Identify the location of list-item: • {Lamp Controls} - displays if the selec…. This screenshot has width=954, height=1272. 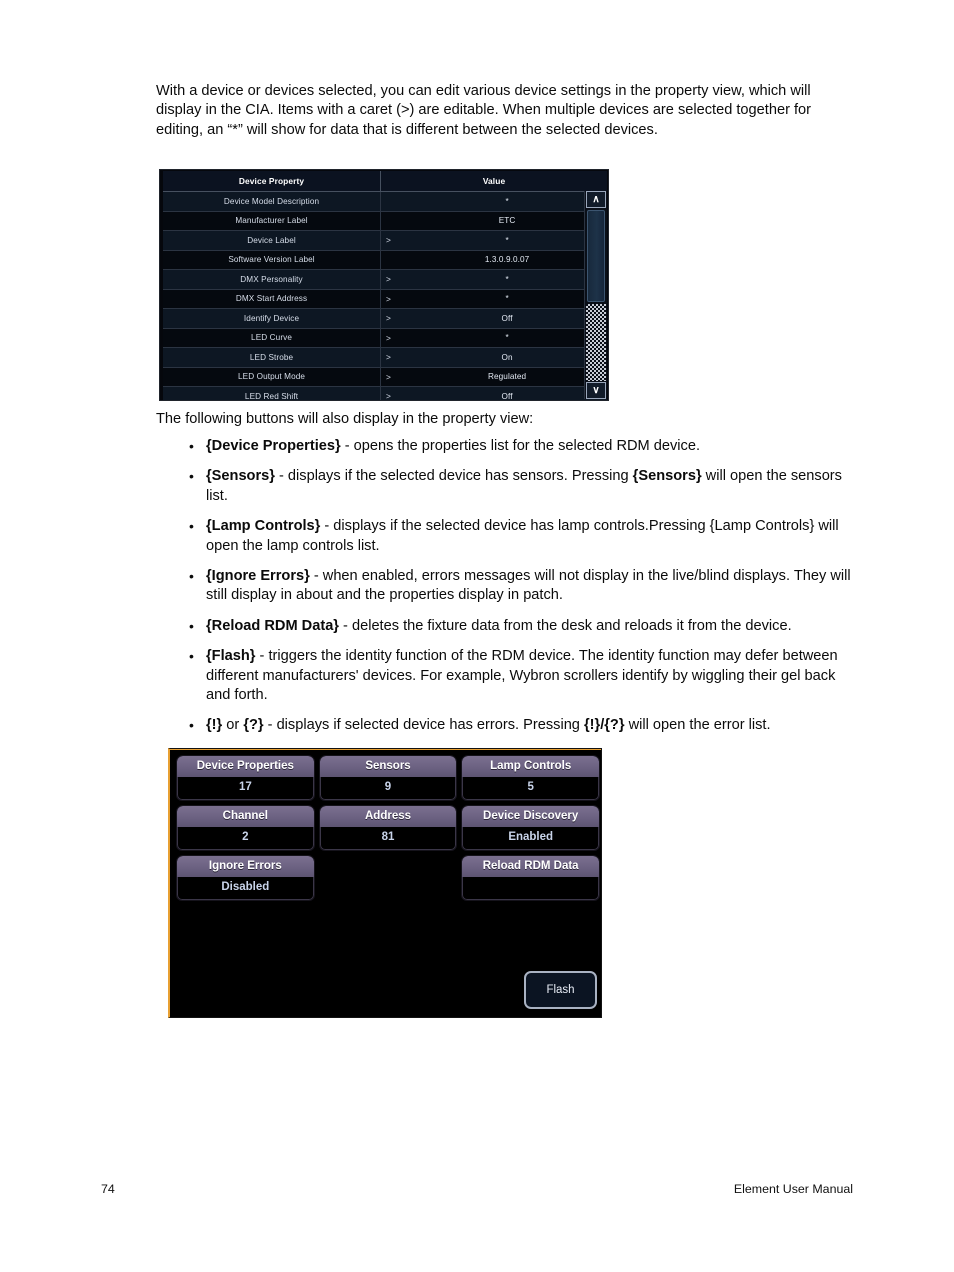
(524, 536).